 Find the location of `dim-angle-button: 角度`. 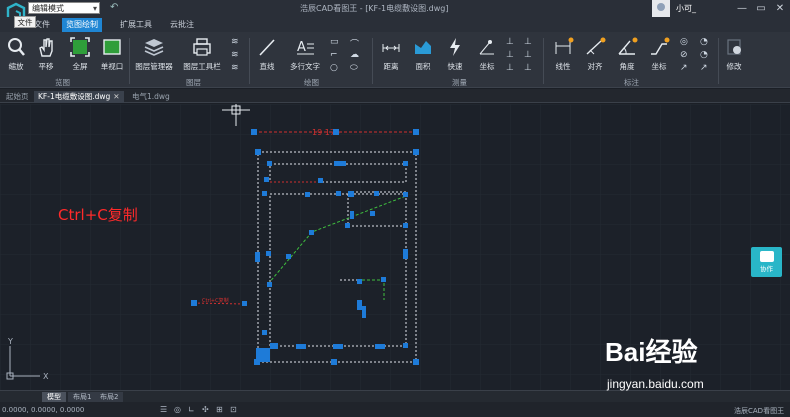

dim-angle-button: 角度 is located at coordinates (627, 54).